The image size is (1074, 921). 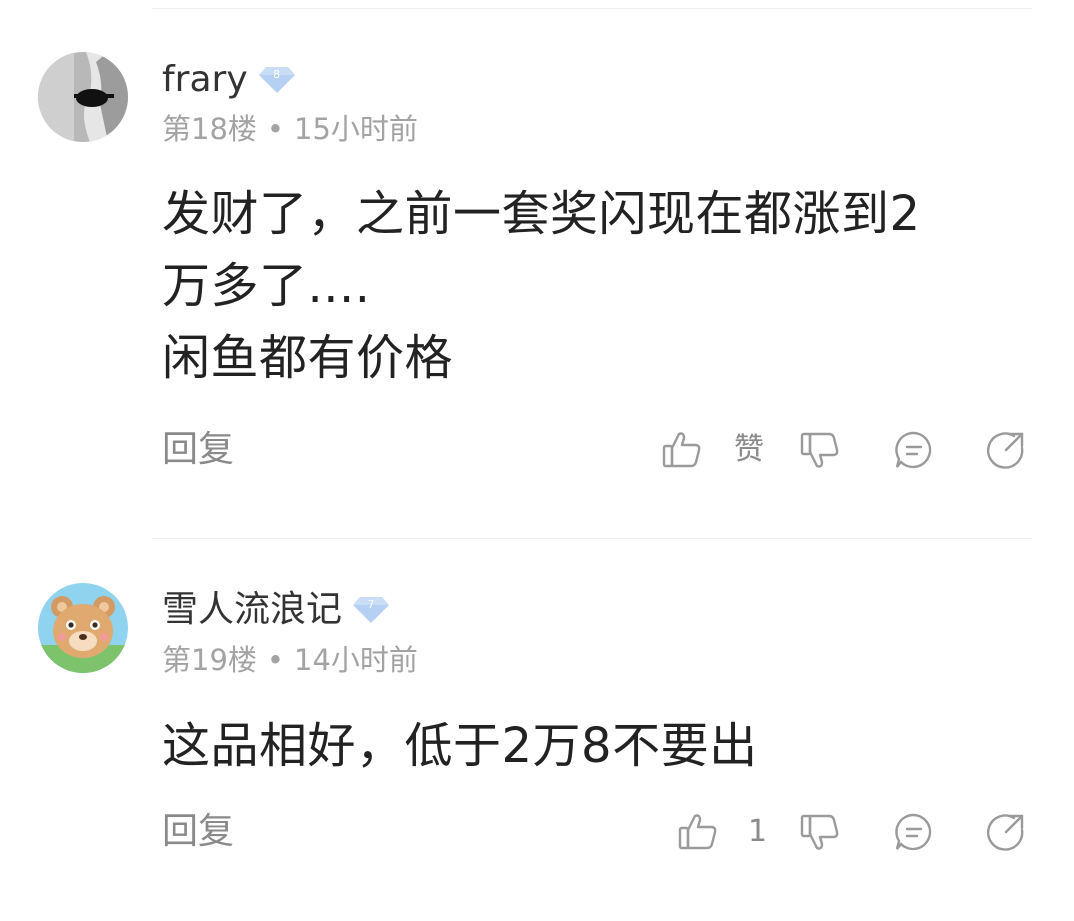 I want to click on sunglasses-avatar-icon, so click(x=83, y=97).